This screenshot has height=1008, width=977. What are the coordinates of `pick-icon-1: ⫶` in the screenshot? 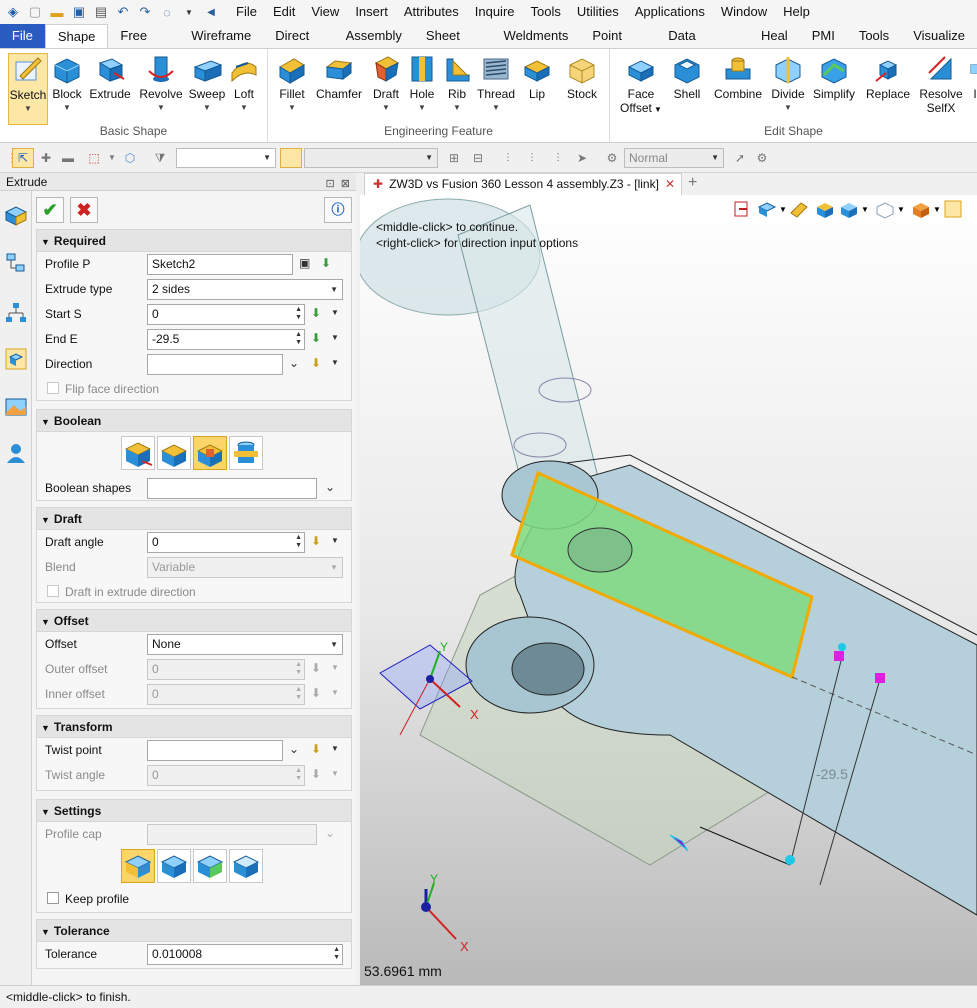 It's located at (508, 158).